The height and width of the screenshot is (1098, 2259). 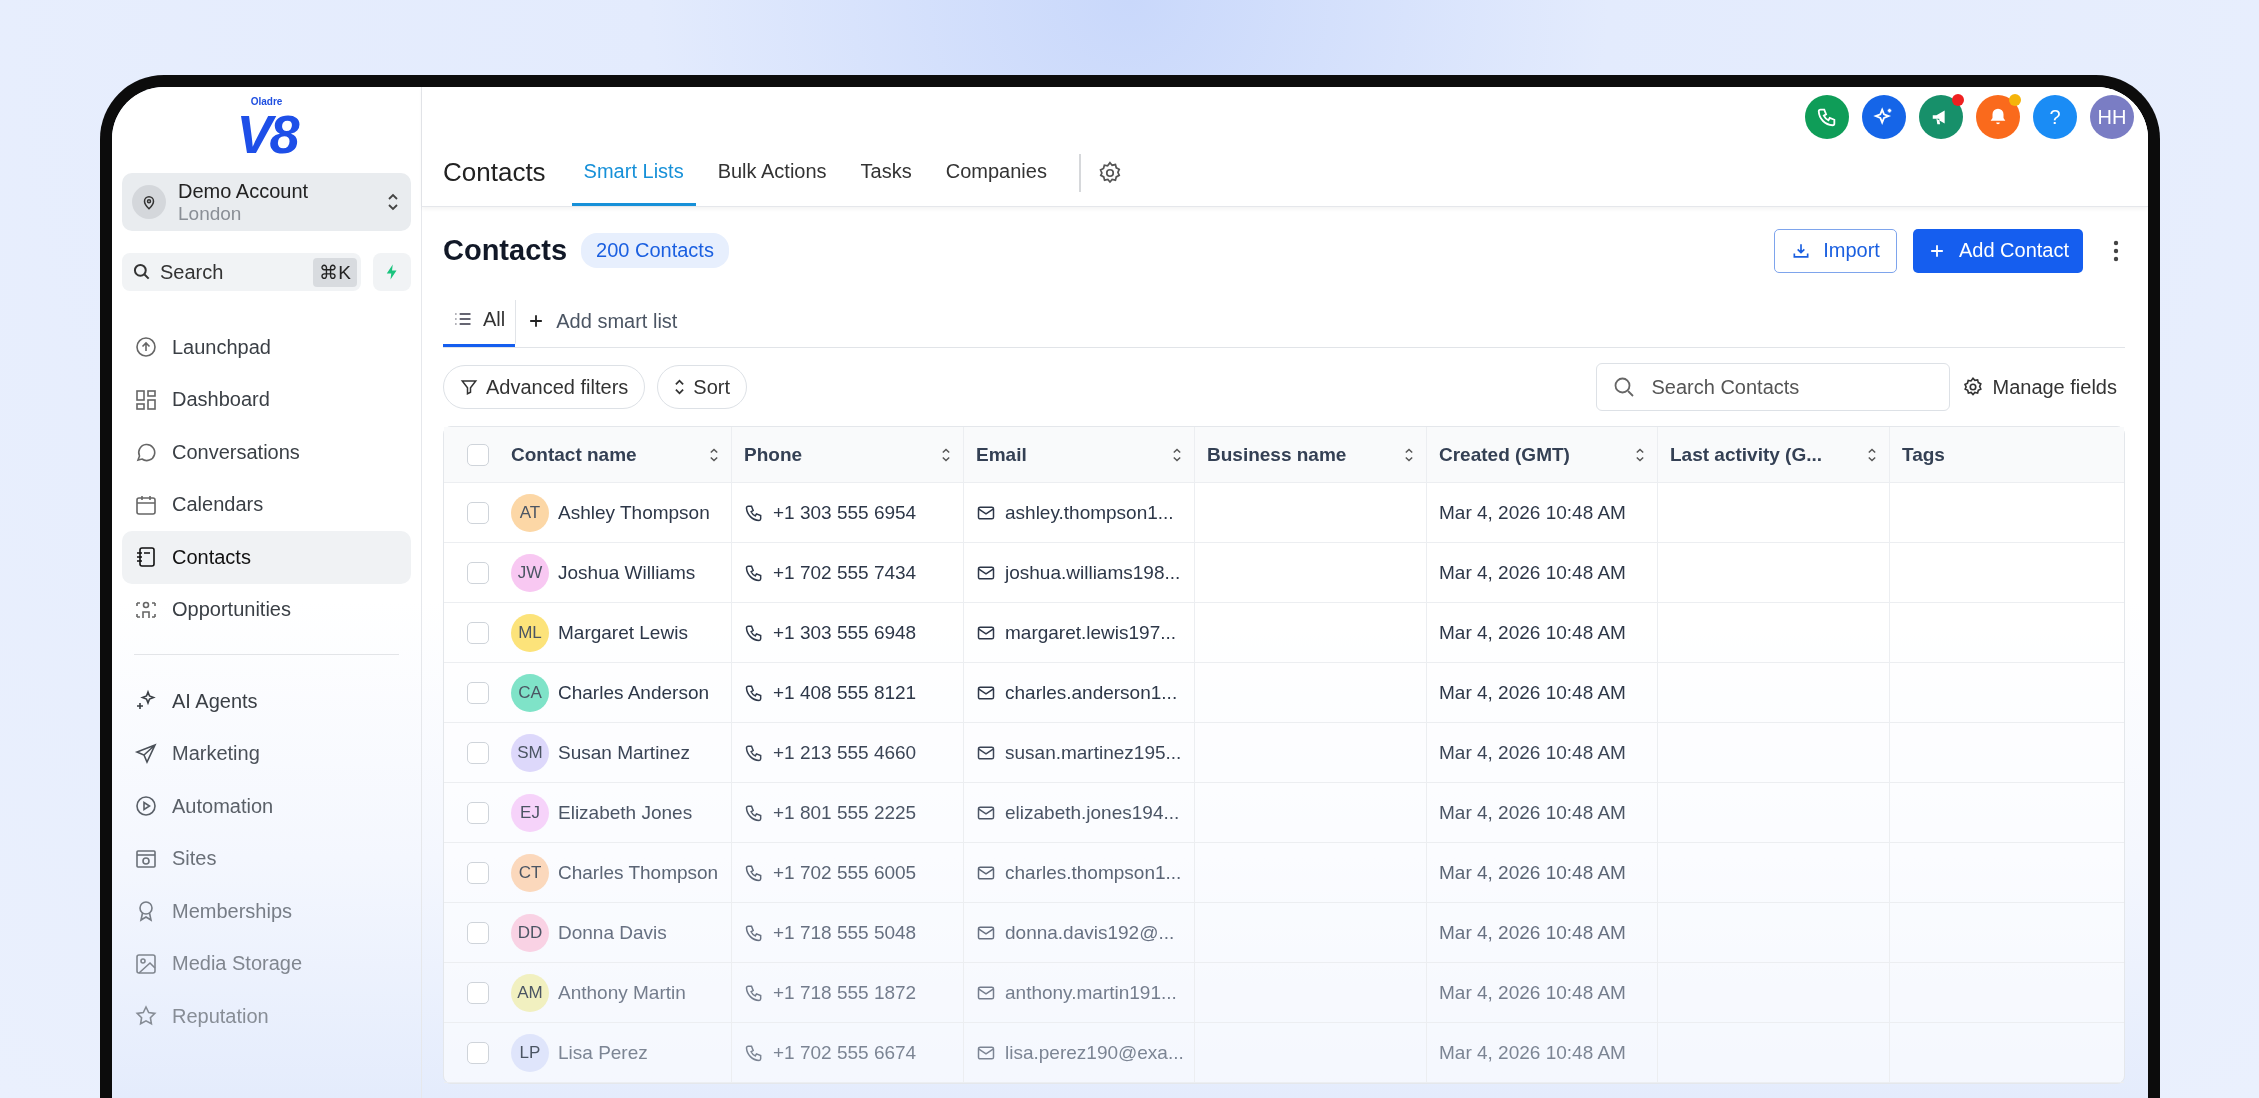 I want to click on bell-button, so click(x=1998, y=117).